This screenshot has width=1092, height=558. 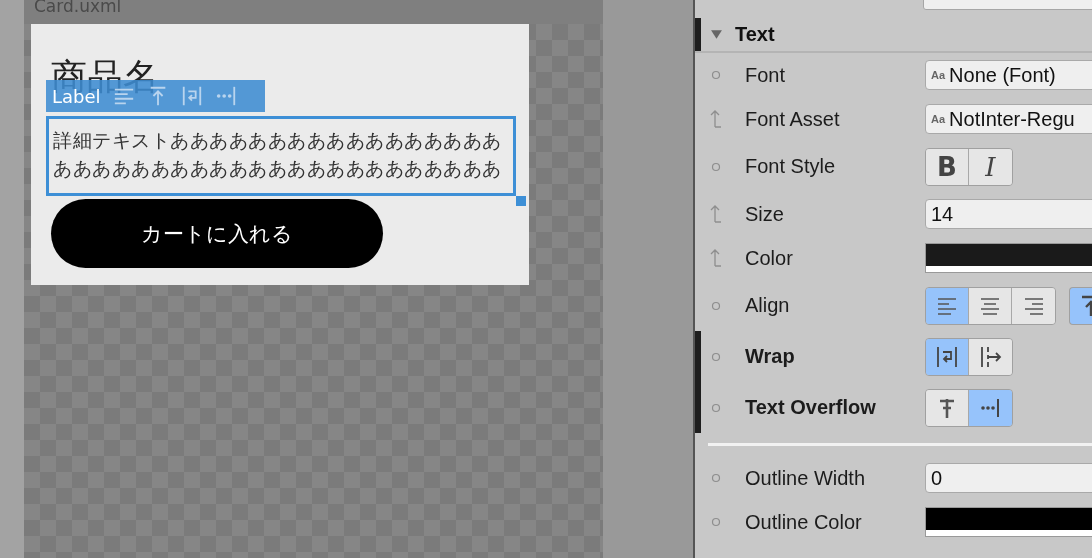 I want to click on align-center-toggle, so click(x=990, y=305).